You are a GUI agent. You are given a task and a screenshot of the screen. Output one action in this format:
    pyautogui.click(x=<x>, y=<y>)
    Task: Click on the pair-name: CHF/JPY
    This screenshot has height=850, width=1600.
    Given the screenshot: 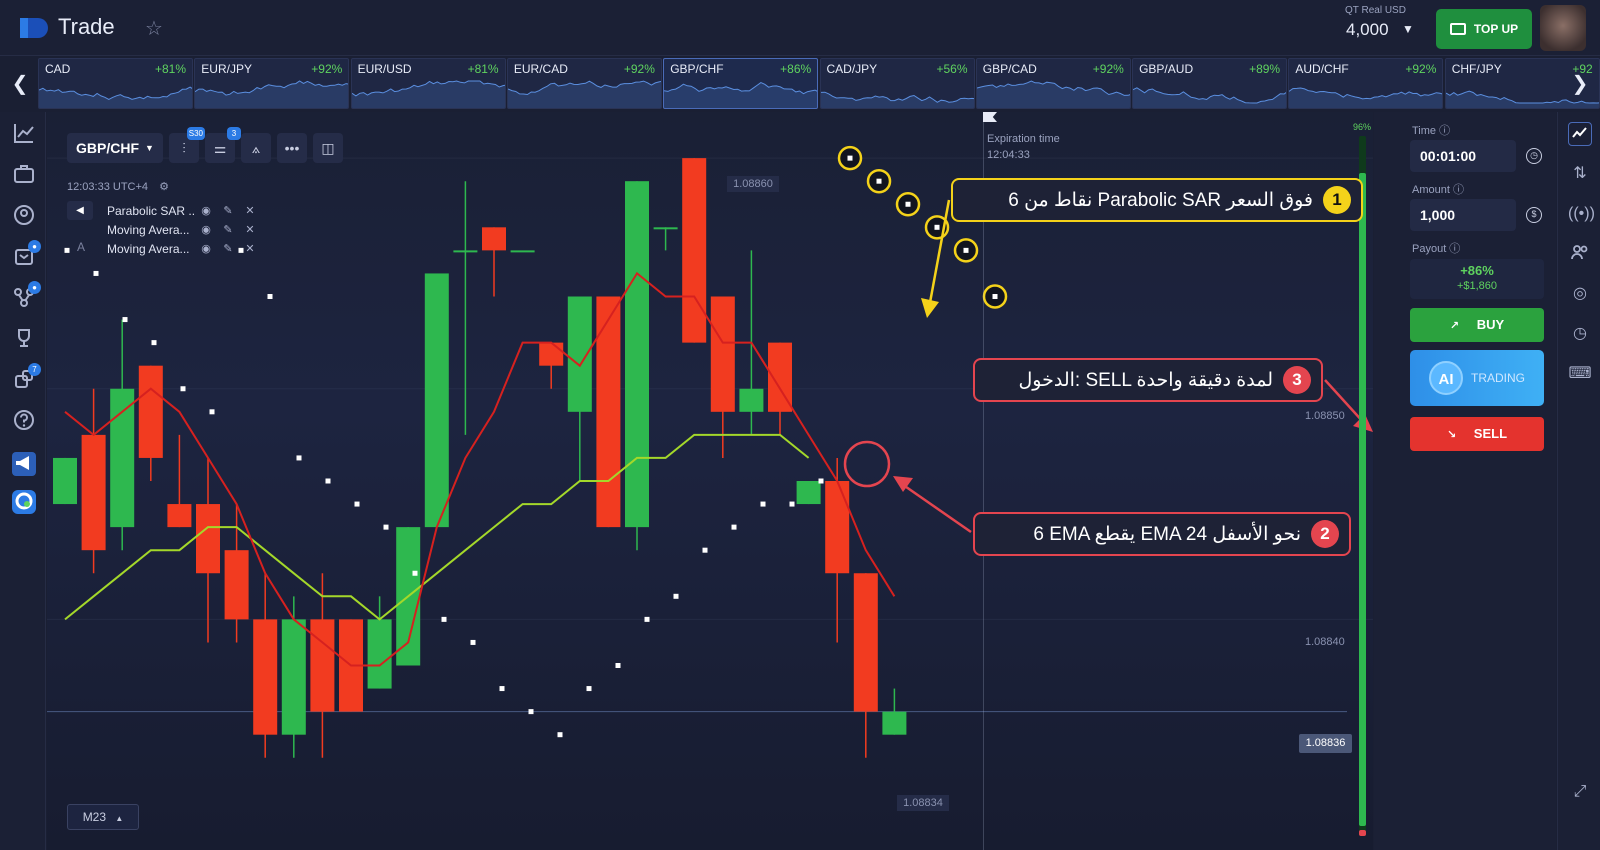 What is the action you would take?
    pyautogui.click(x=1476, y=69)
    